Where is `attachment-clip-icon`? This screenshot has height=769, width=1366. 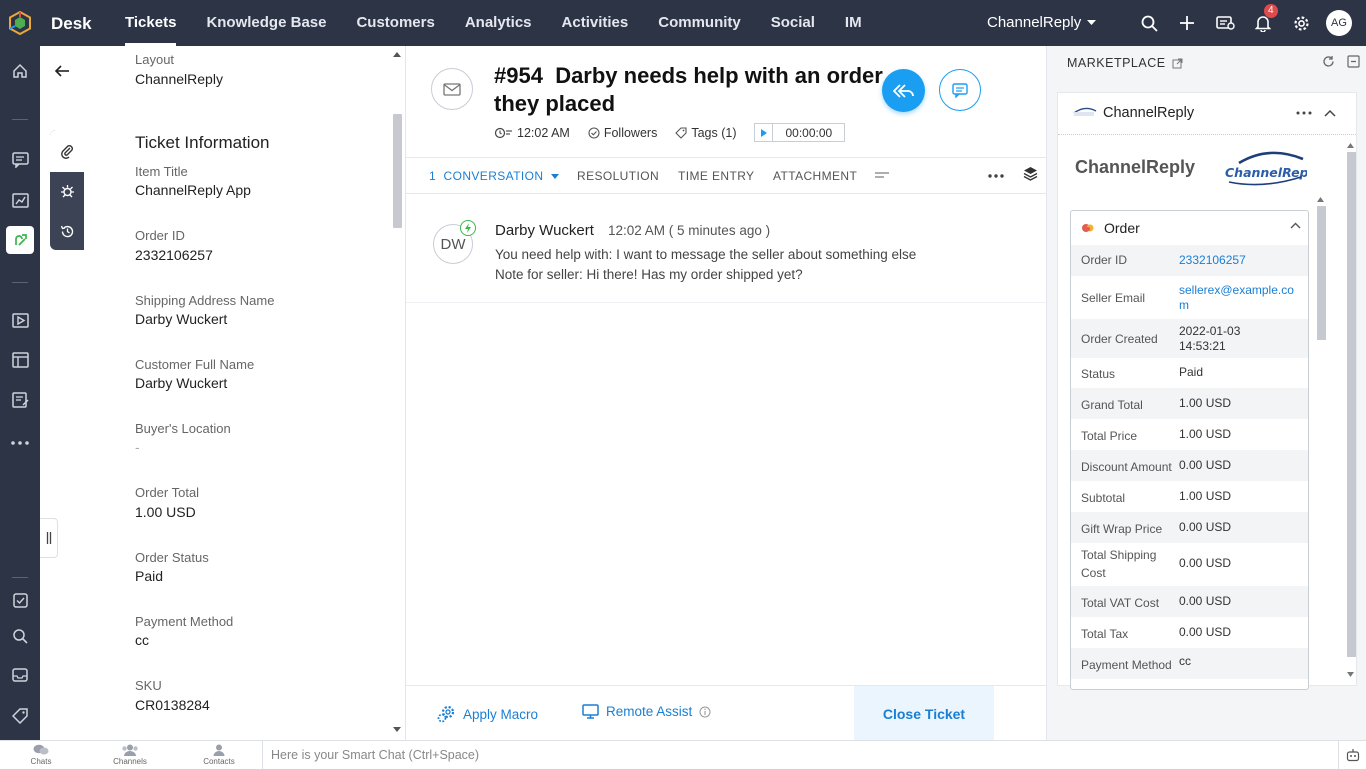 attachment-clip-icon is located at coordinates (67, 151).